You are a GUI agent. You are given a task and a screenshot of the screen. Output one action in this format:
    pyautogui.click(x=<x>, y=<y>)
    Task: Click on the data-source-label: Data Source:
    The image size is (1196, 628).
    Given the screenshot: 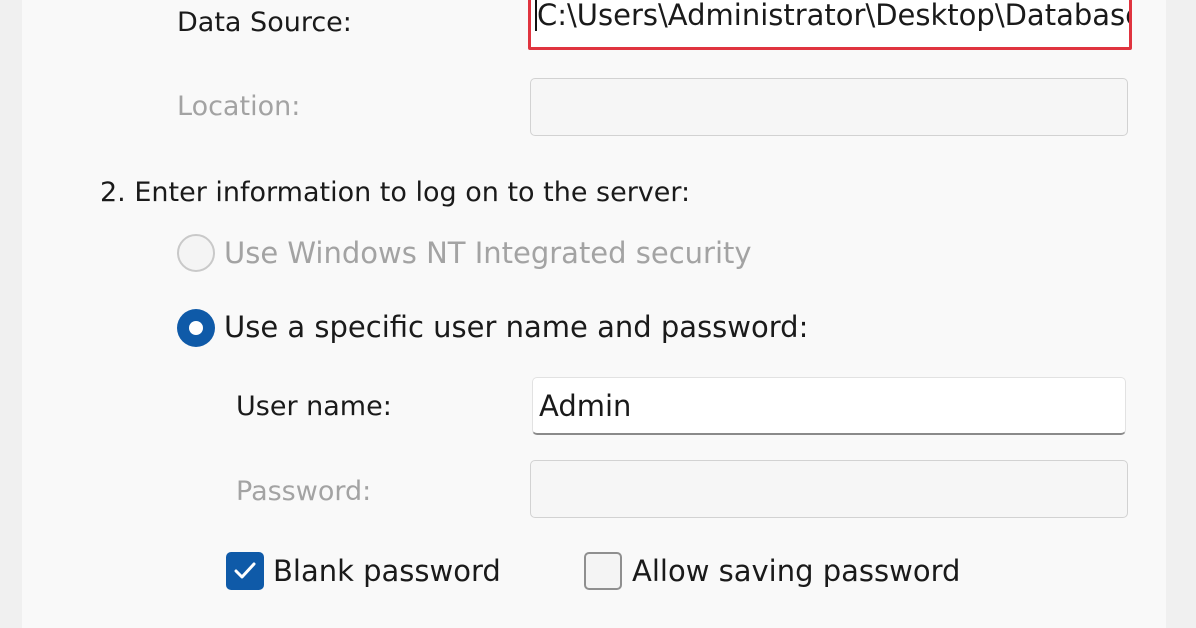 What is the action you would take?
    pyautogui.click(x=264, y=22)
    